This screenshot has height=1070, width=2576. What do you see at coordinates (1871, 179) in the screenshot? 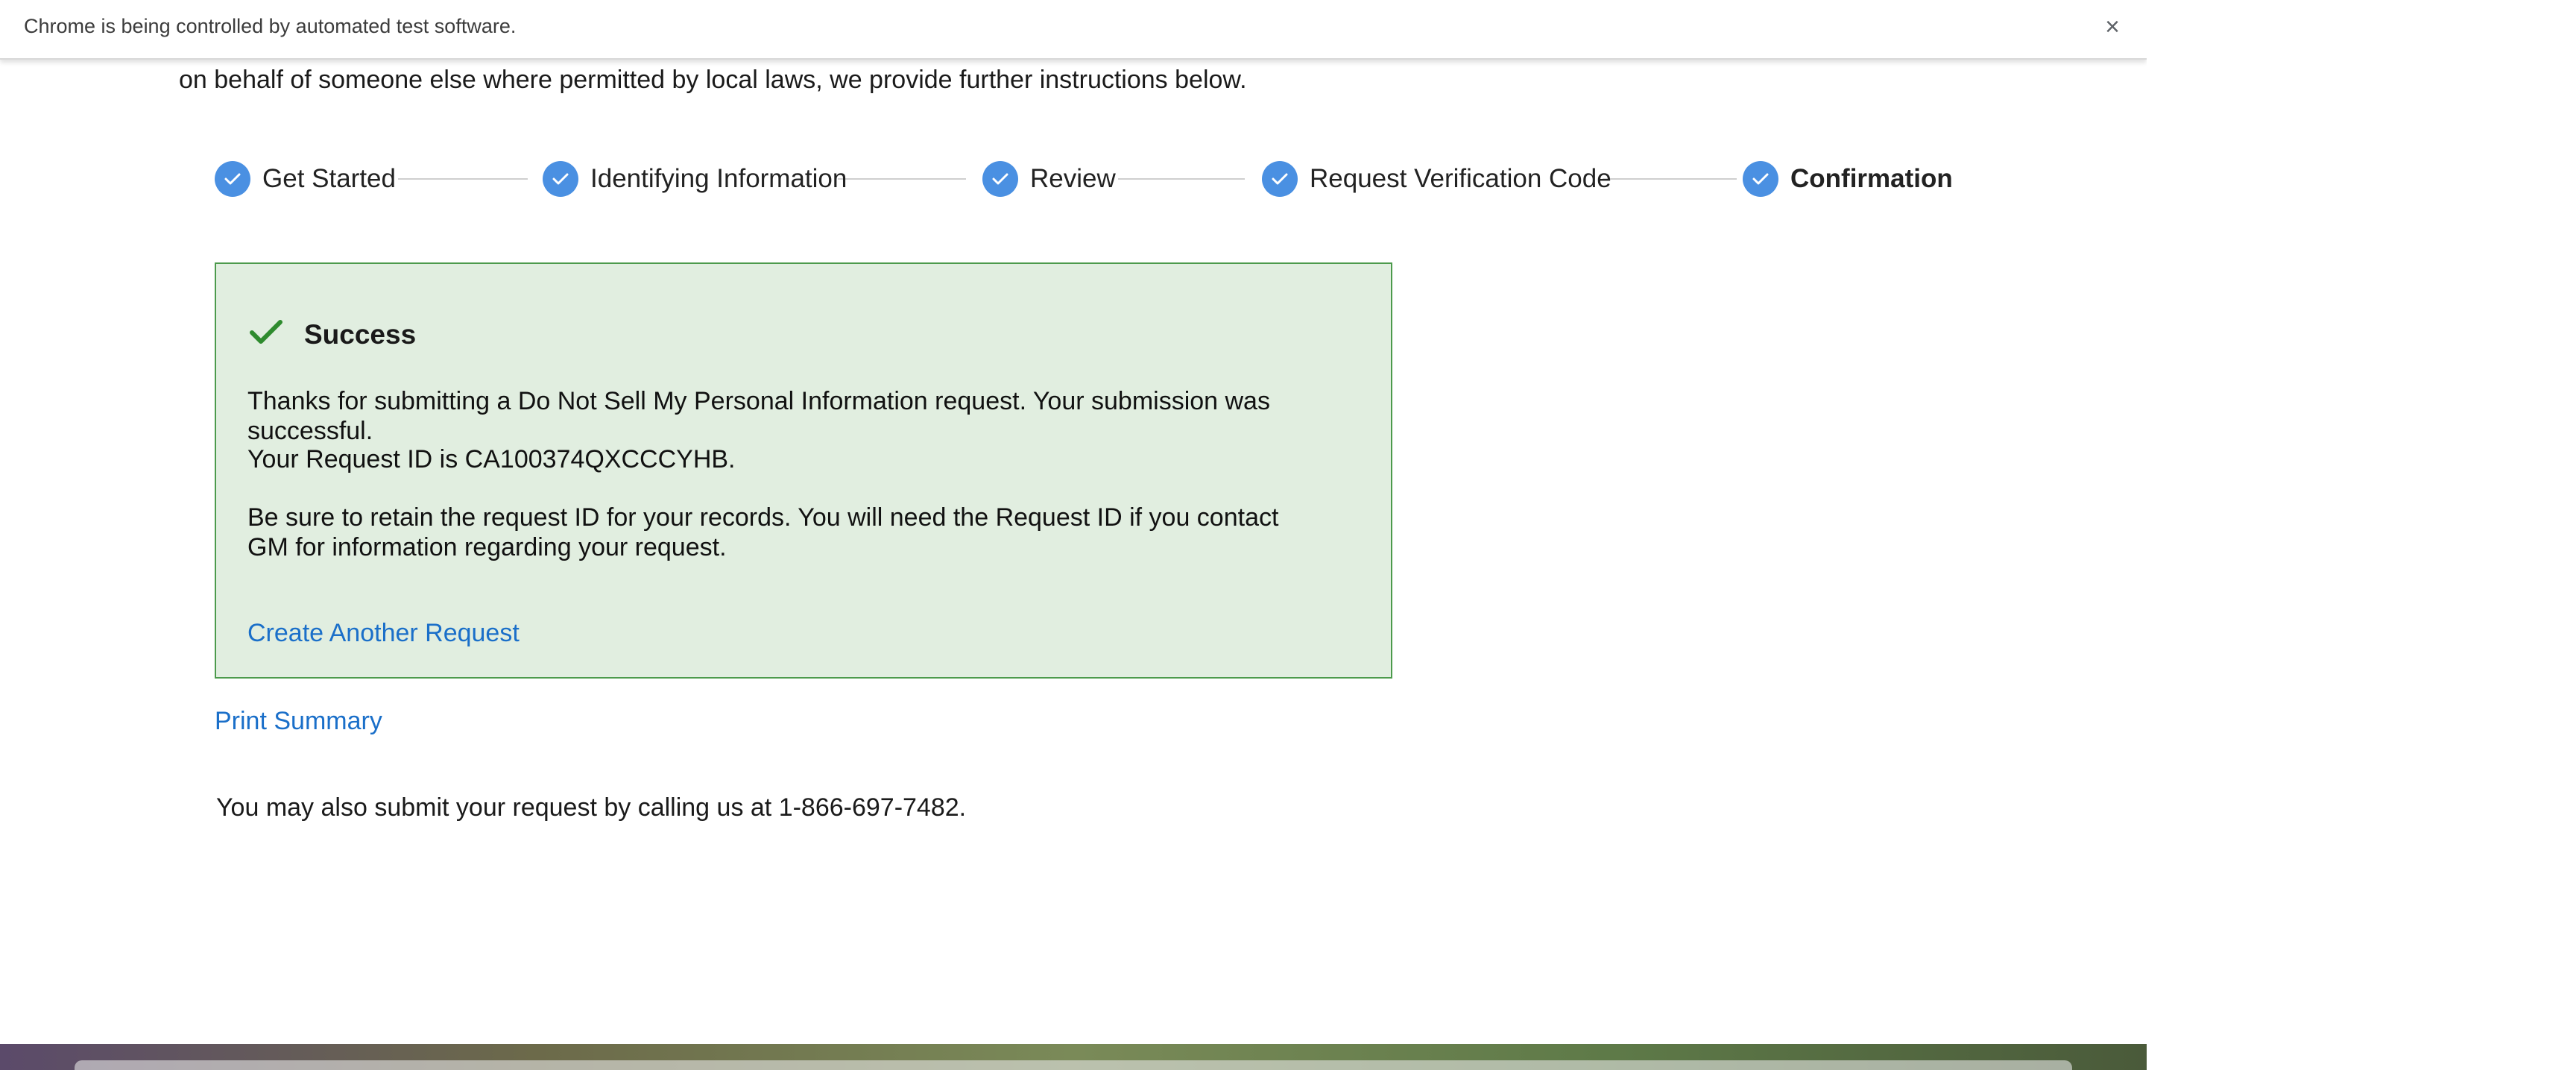
I see `step-label: Confirmation` at bounding box center [1871, 179].